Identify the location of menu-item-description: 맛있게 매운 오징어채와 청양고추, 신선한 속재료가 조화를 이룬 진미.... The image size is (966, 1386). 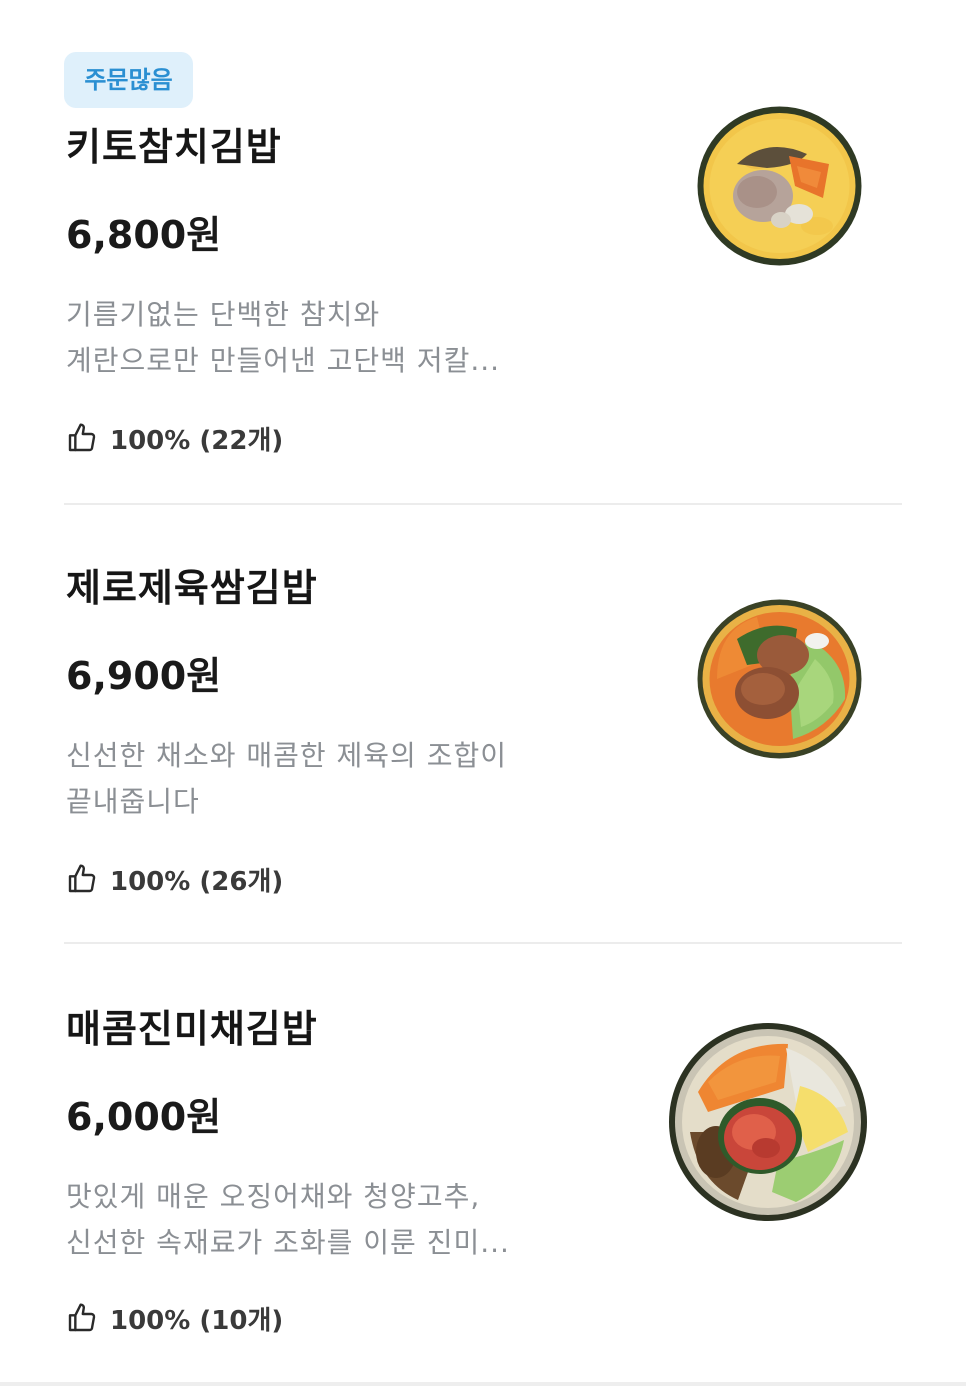
(346, 1220).